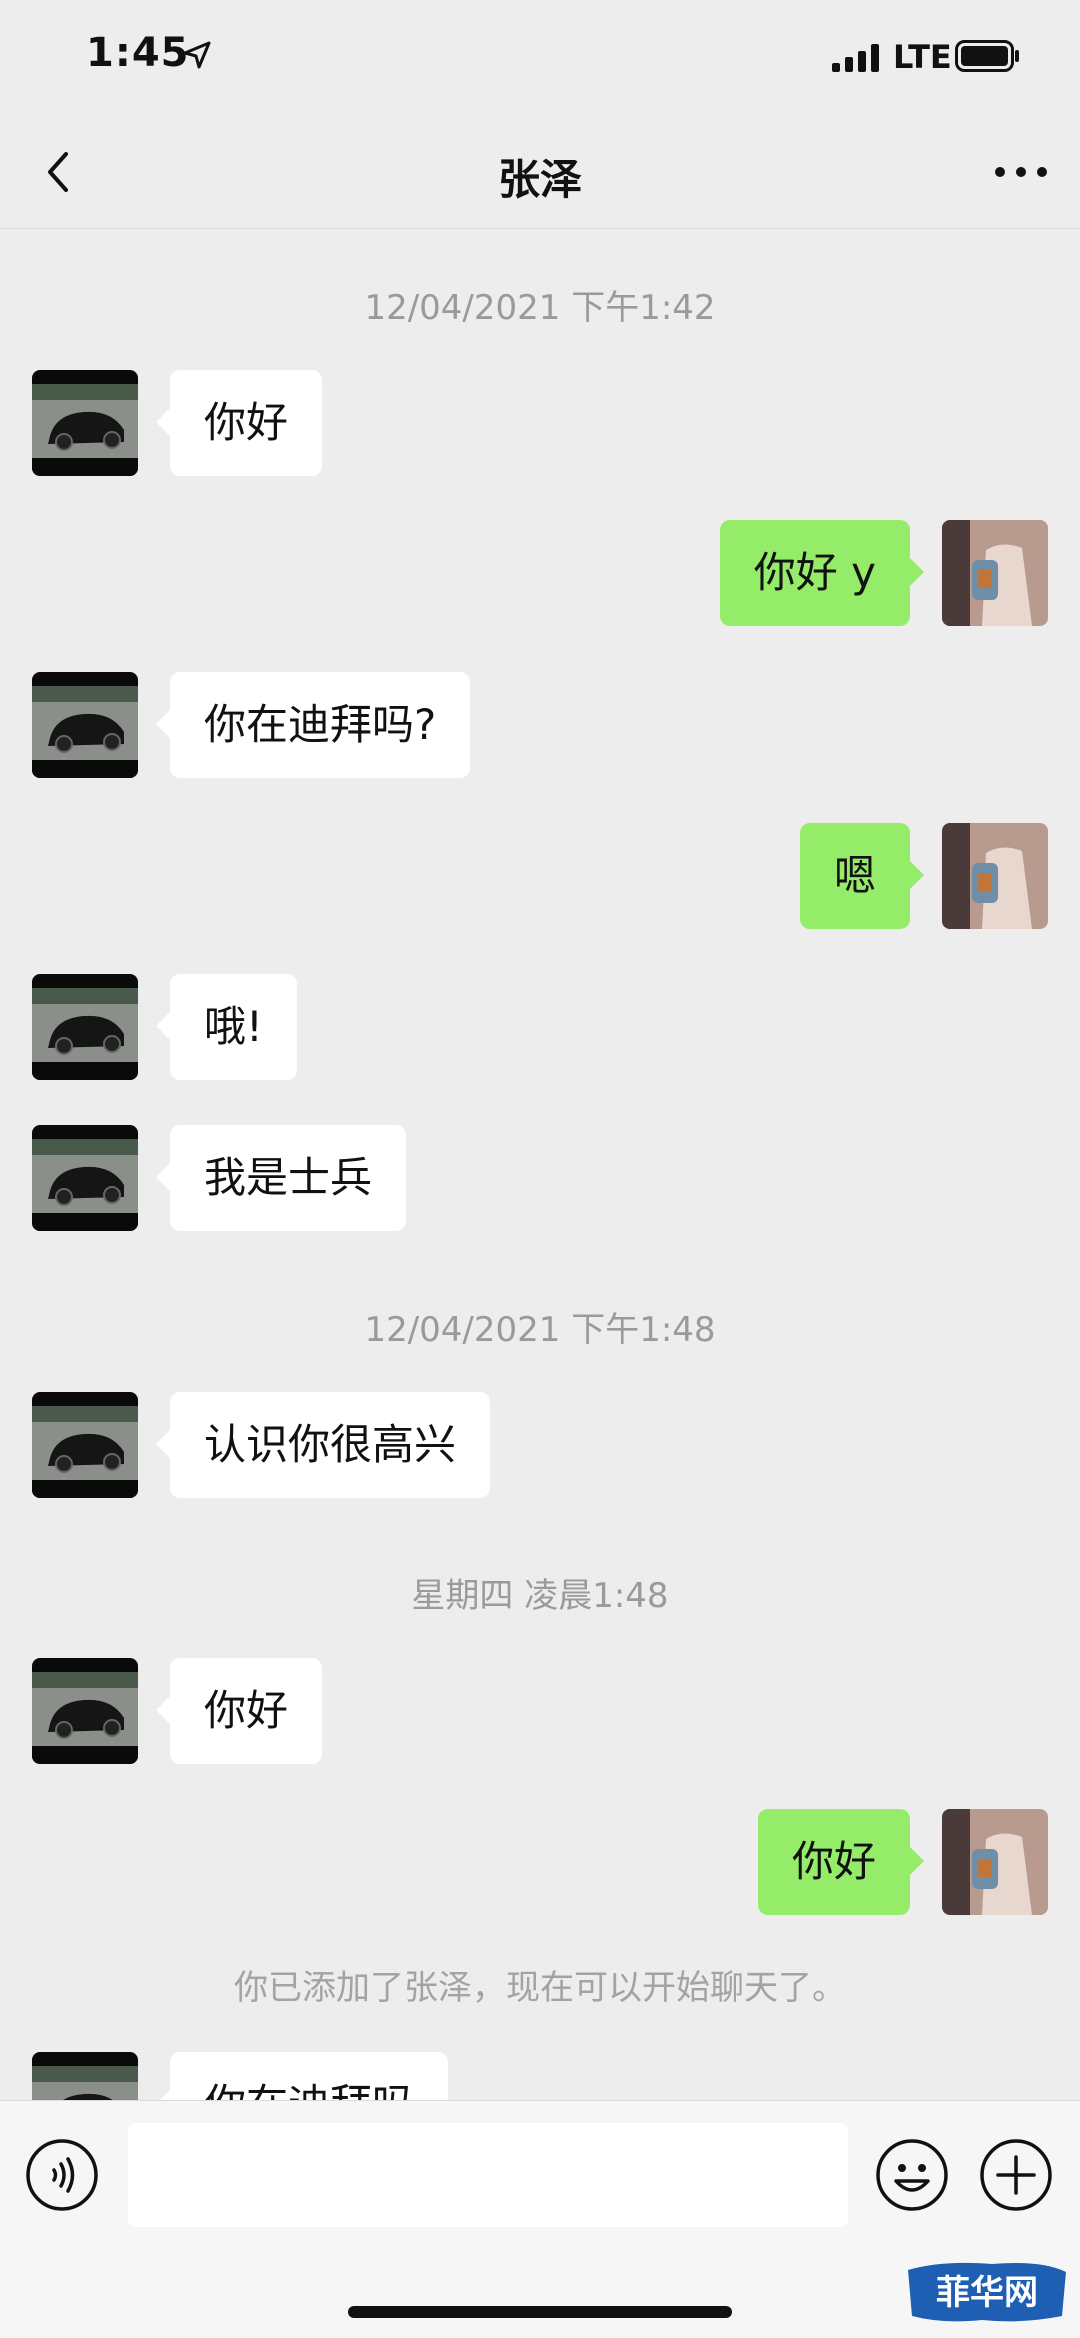 This screenshot has width=1080, height=2338. What do you see at coordinates (822, 573) in the screenshot?
I see `outgoing-message: 你好 y` at bounding box center [822, 573].